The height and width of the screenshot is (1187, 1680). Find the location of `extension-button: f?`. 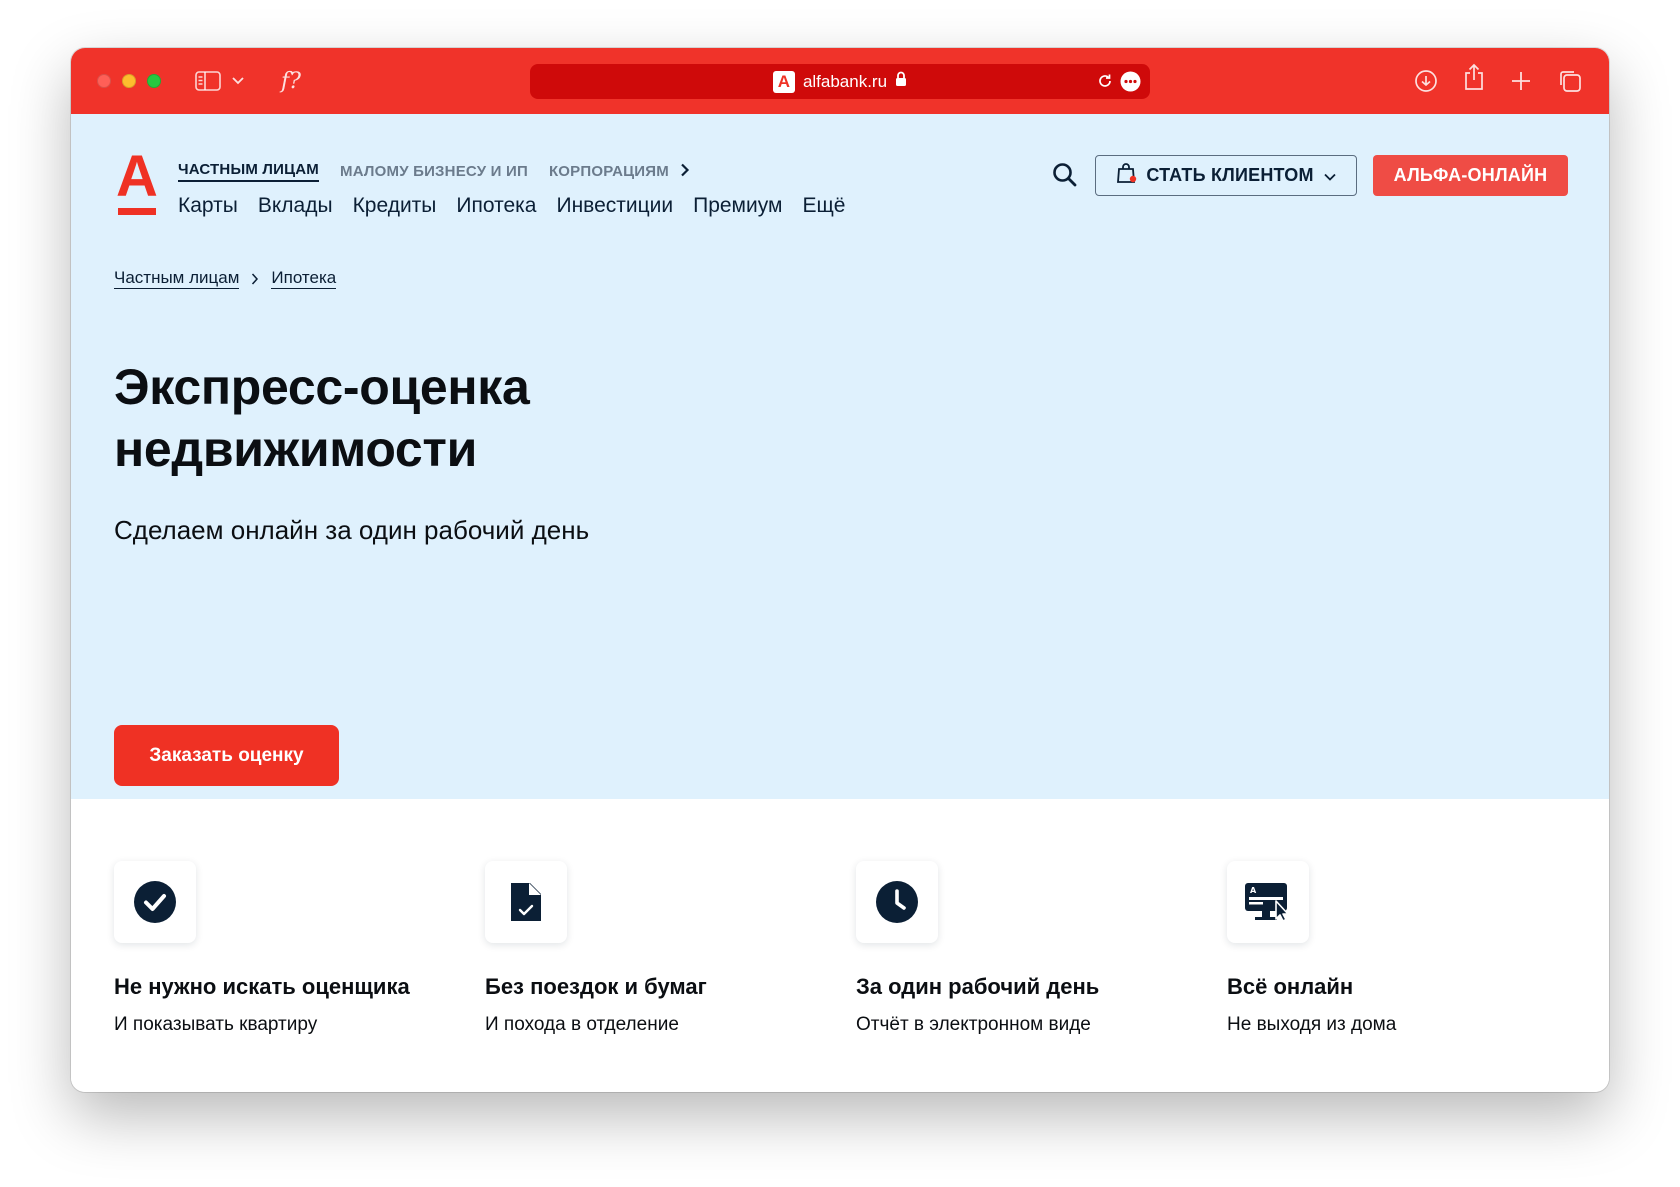

extension-button: f? is located at coordinates (291, 81).